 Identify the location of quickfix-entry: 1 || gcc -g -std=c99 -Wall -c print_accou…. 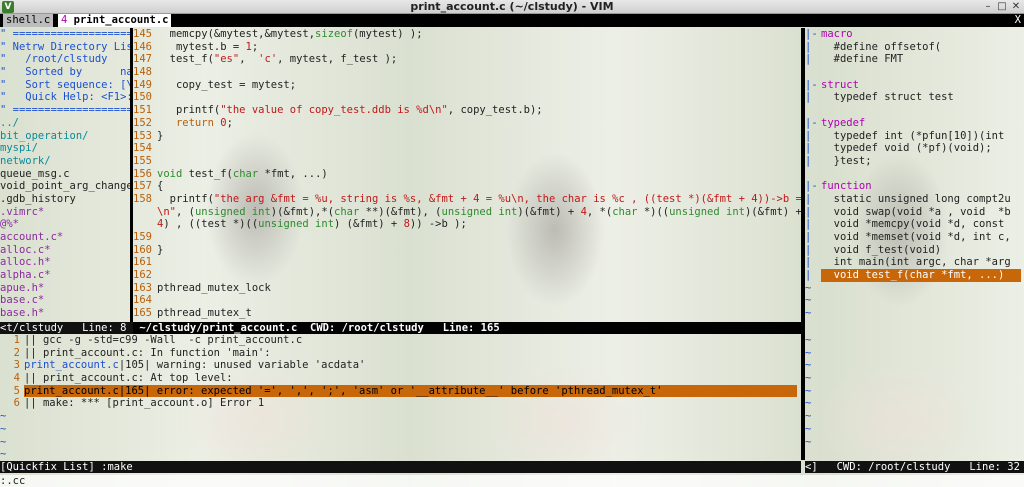
(400, 340).